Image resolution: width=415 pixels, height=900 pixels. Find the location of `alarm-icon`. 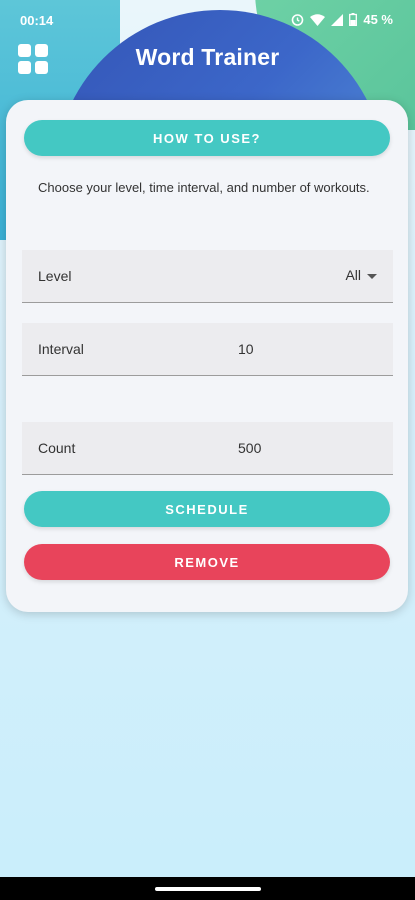

alarm-icon is located at coordinates (297, 19).